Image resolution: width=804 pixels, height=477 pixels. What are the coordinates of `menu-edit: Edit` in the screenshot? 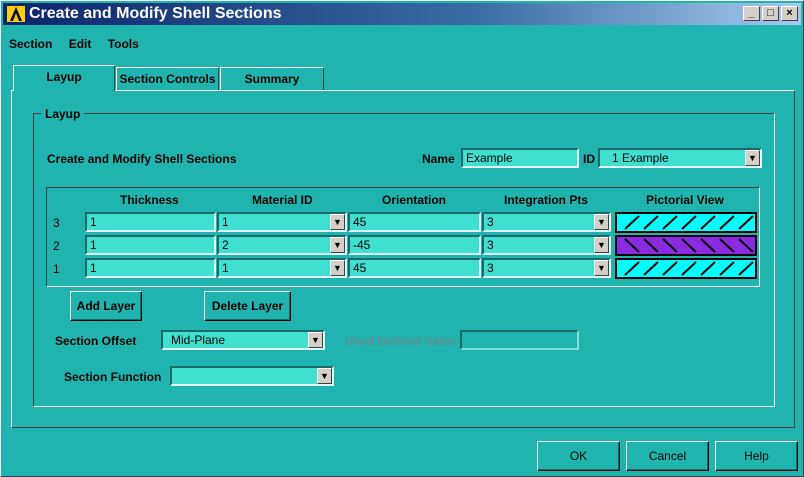 It's located at (80, 44).